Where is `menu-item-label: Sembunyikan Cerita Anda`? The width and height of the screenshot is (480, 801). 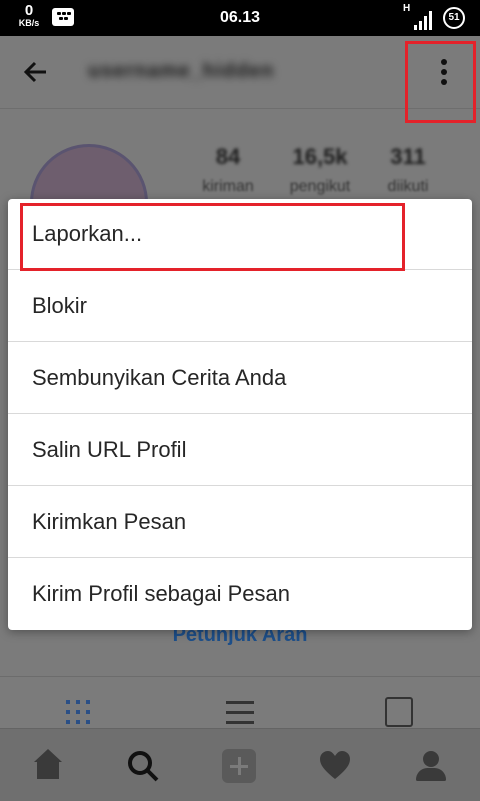
menu-item-label: Sembunyikan Cerita Anda is located at coordinates (159, 377).